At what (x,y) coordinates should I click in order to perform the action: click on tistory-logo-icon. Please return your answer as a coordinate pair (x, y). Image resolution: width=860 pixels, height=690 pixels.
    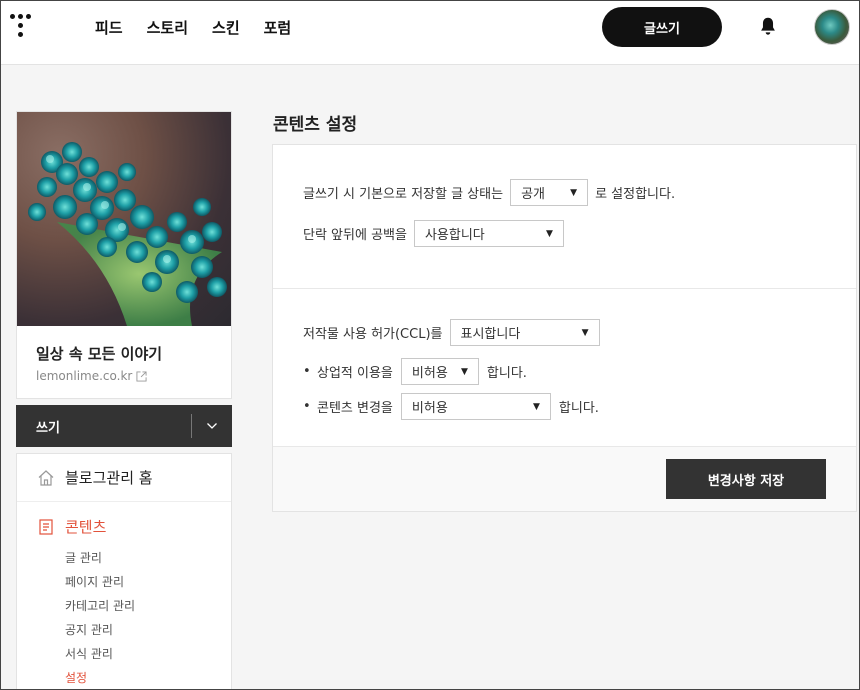
    Looking at the image, I should click on (24, 27).